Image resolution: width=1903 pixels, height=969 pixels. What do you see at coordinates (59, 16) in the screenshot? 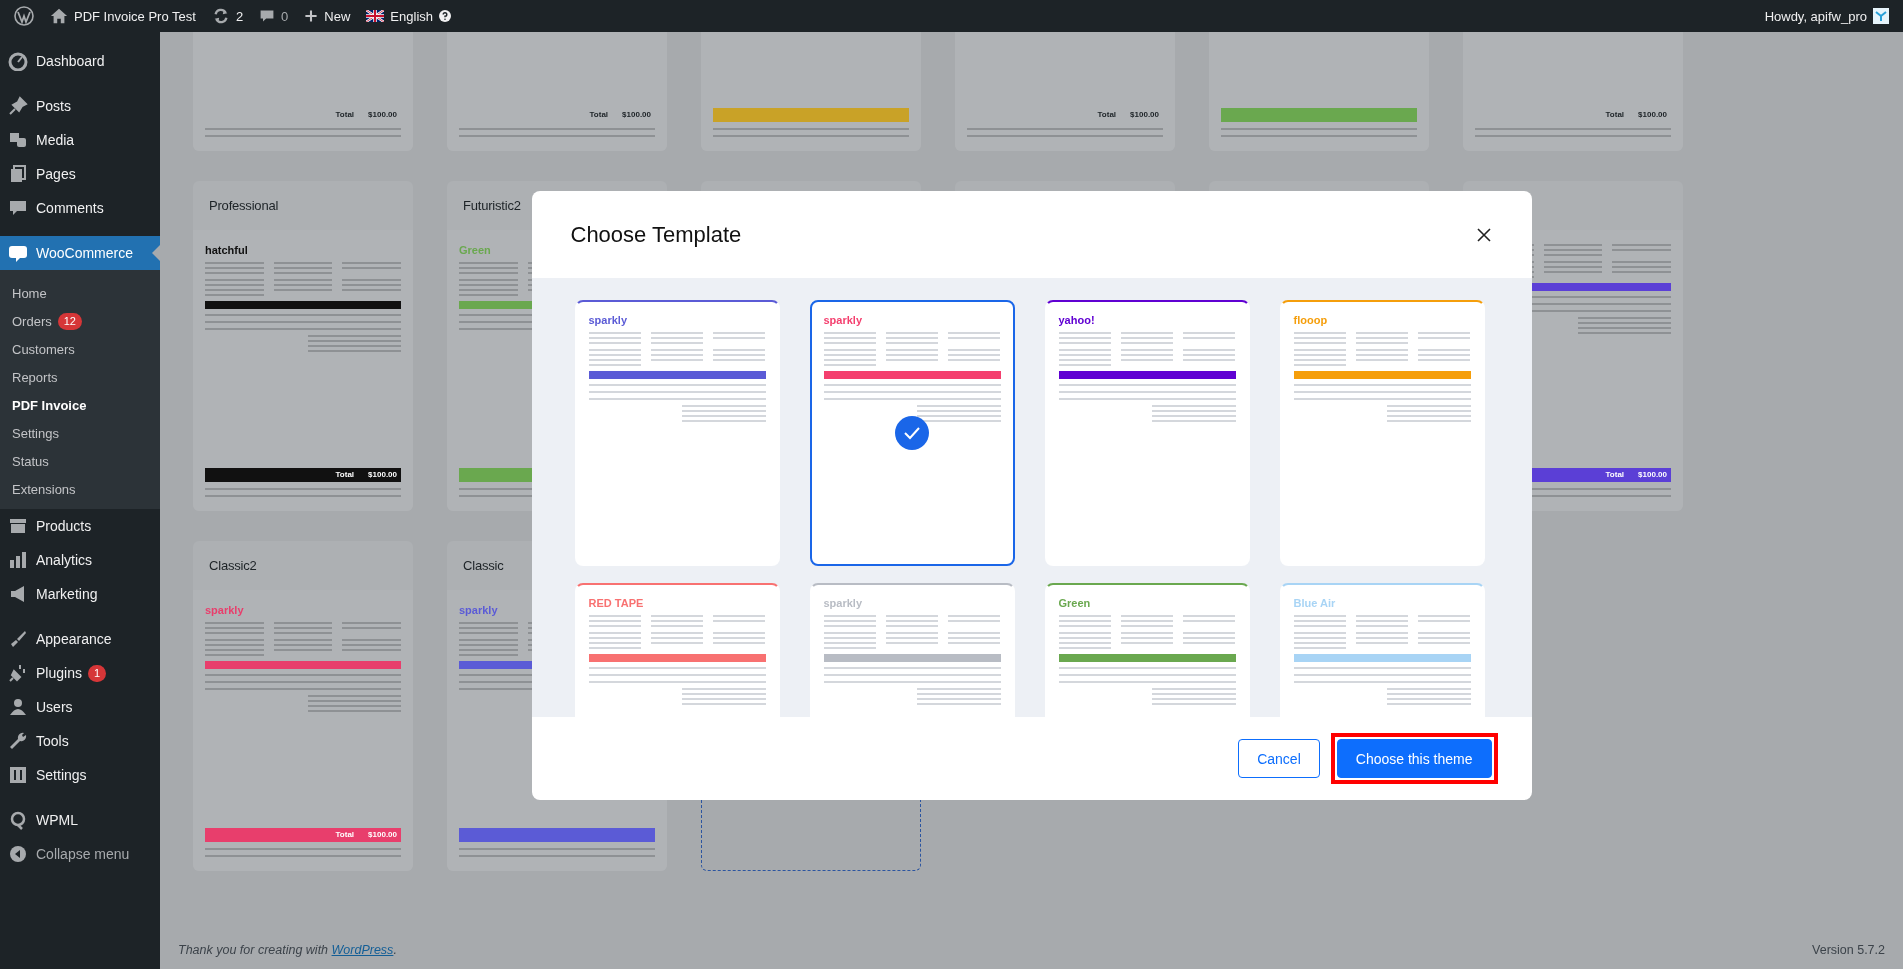
I see `home-icon` at bounding box center [59, 16].